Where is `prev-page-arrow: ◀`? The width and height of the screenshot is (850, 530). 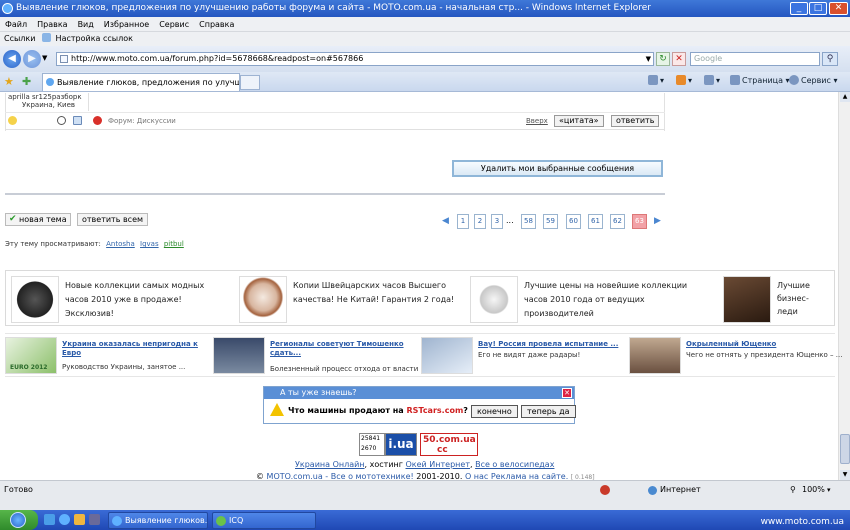 prev-page-arrow: ◀ is located at coordinates (445, 221).